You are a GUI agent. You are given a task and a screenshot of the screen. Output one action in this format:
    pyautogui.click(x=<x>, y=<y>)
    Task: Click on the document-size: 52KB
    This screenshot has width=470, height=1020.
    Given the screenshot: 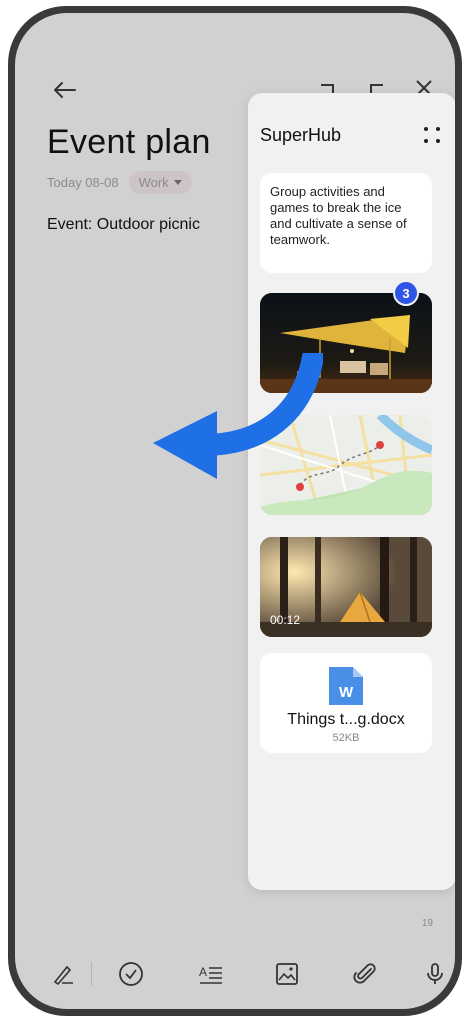 What is the action you would take?
    pyautogui.click(x=346, y=738)
    